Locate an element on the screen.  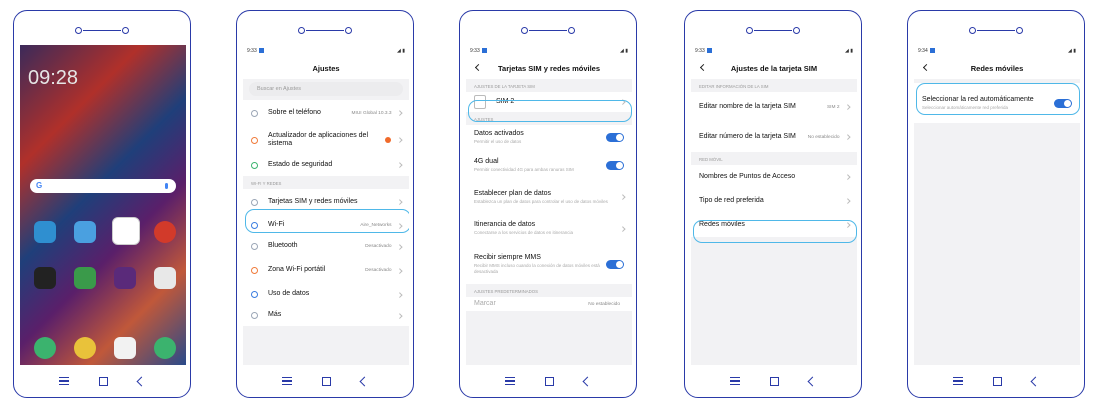
search-input: Buscar en Ajustes is located at coordinates (326, 89).